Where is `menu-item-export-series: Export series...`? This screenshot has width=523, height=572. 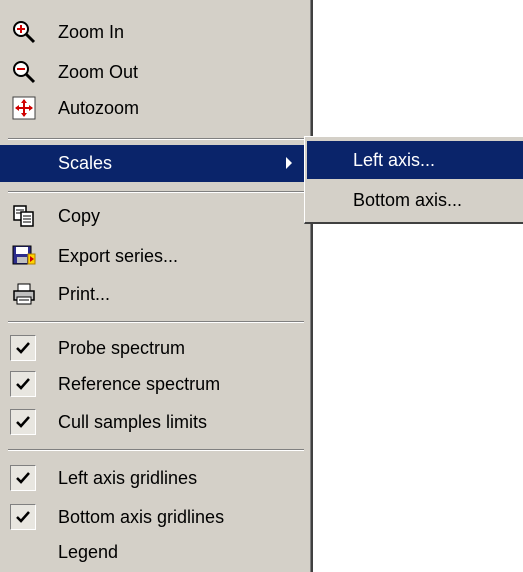 menu-item-export-series: Export series... is located at coordinates (155, 256).